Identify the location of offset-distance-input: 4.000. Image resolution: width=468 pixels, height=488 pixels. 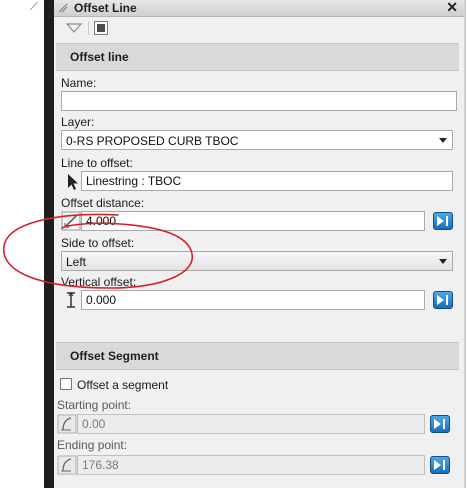
(253, 221).